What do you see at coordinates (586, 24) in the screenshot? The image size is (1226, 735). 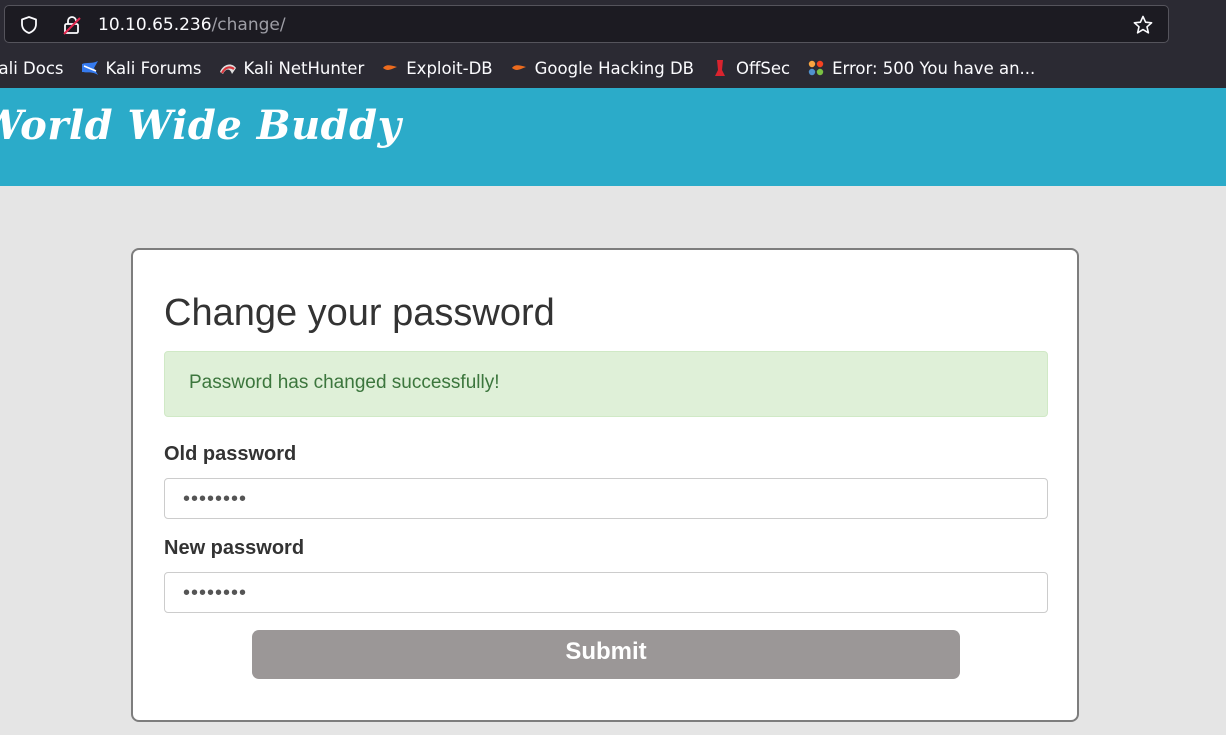 I see `address-bar: 10.10.65.236/change/` at bounding box center [586, 24].